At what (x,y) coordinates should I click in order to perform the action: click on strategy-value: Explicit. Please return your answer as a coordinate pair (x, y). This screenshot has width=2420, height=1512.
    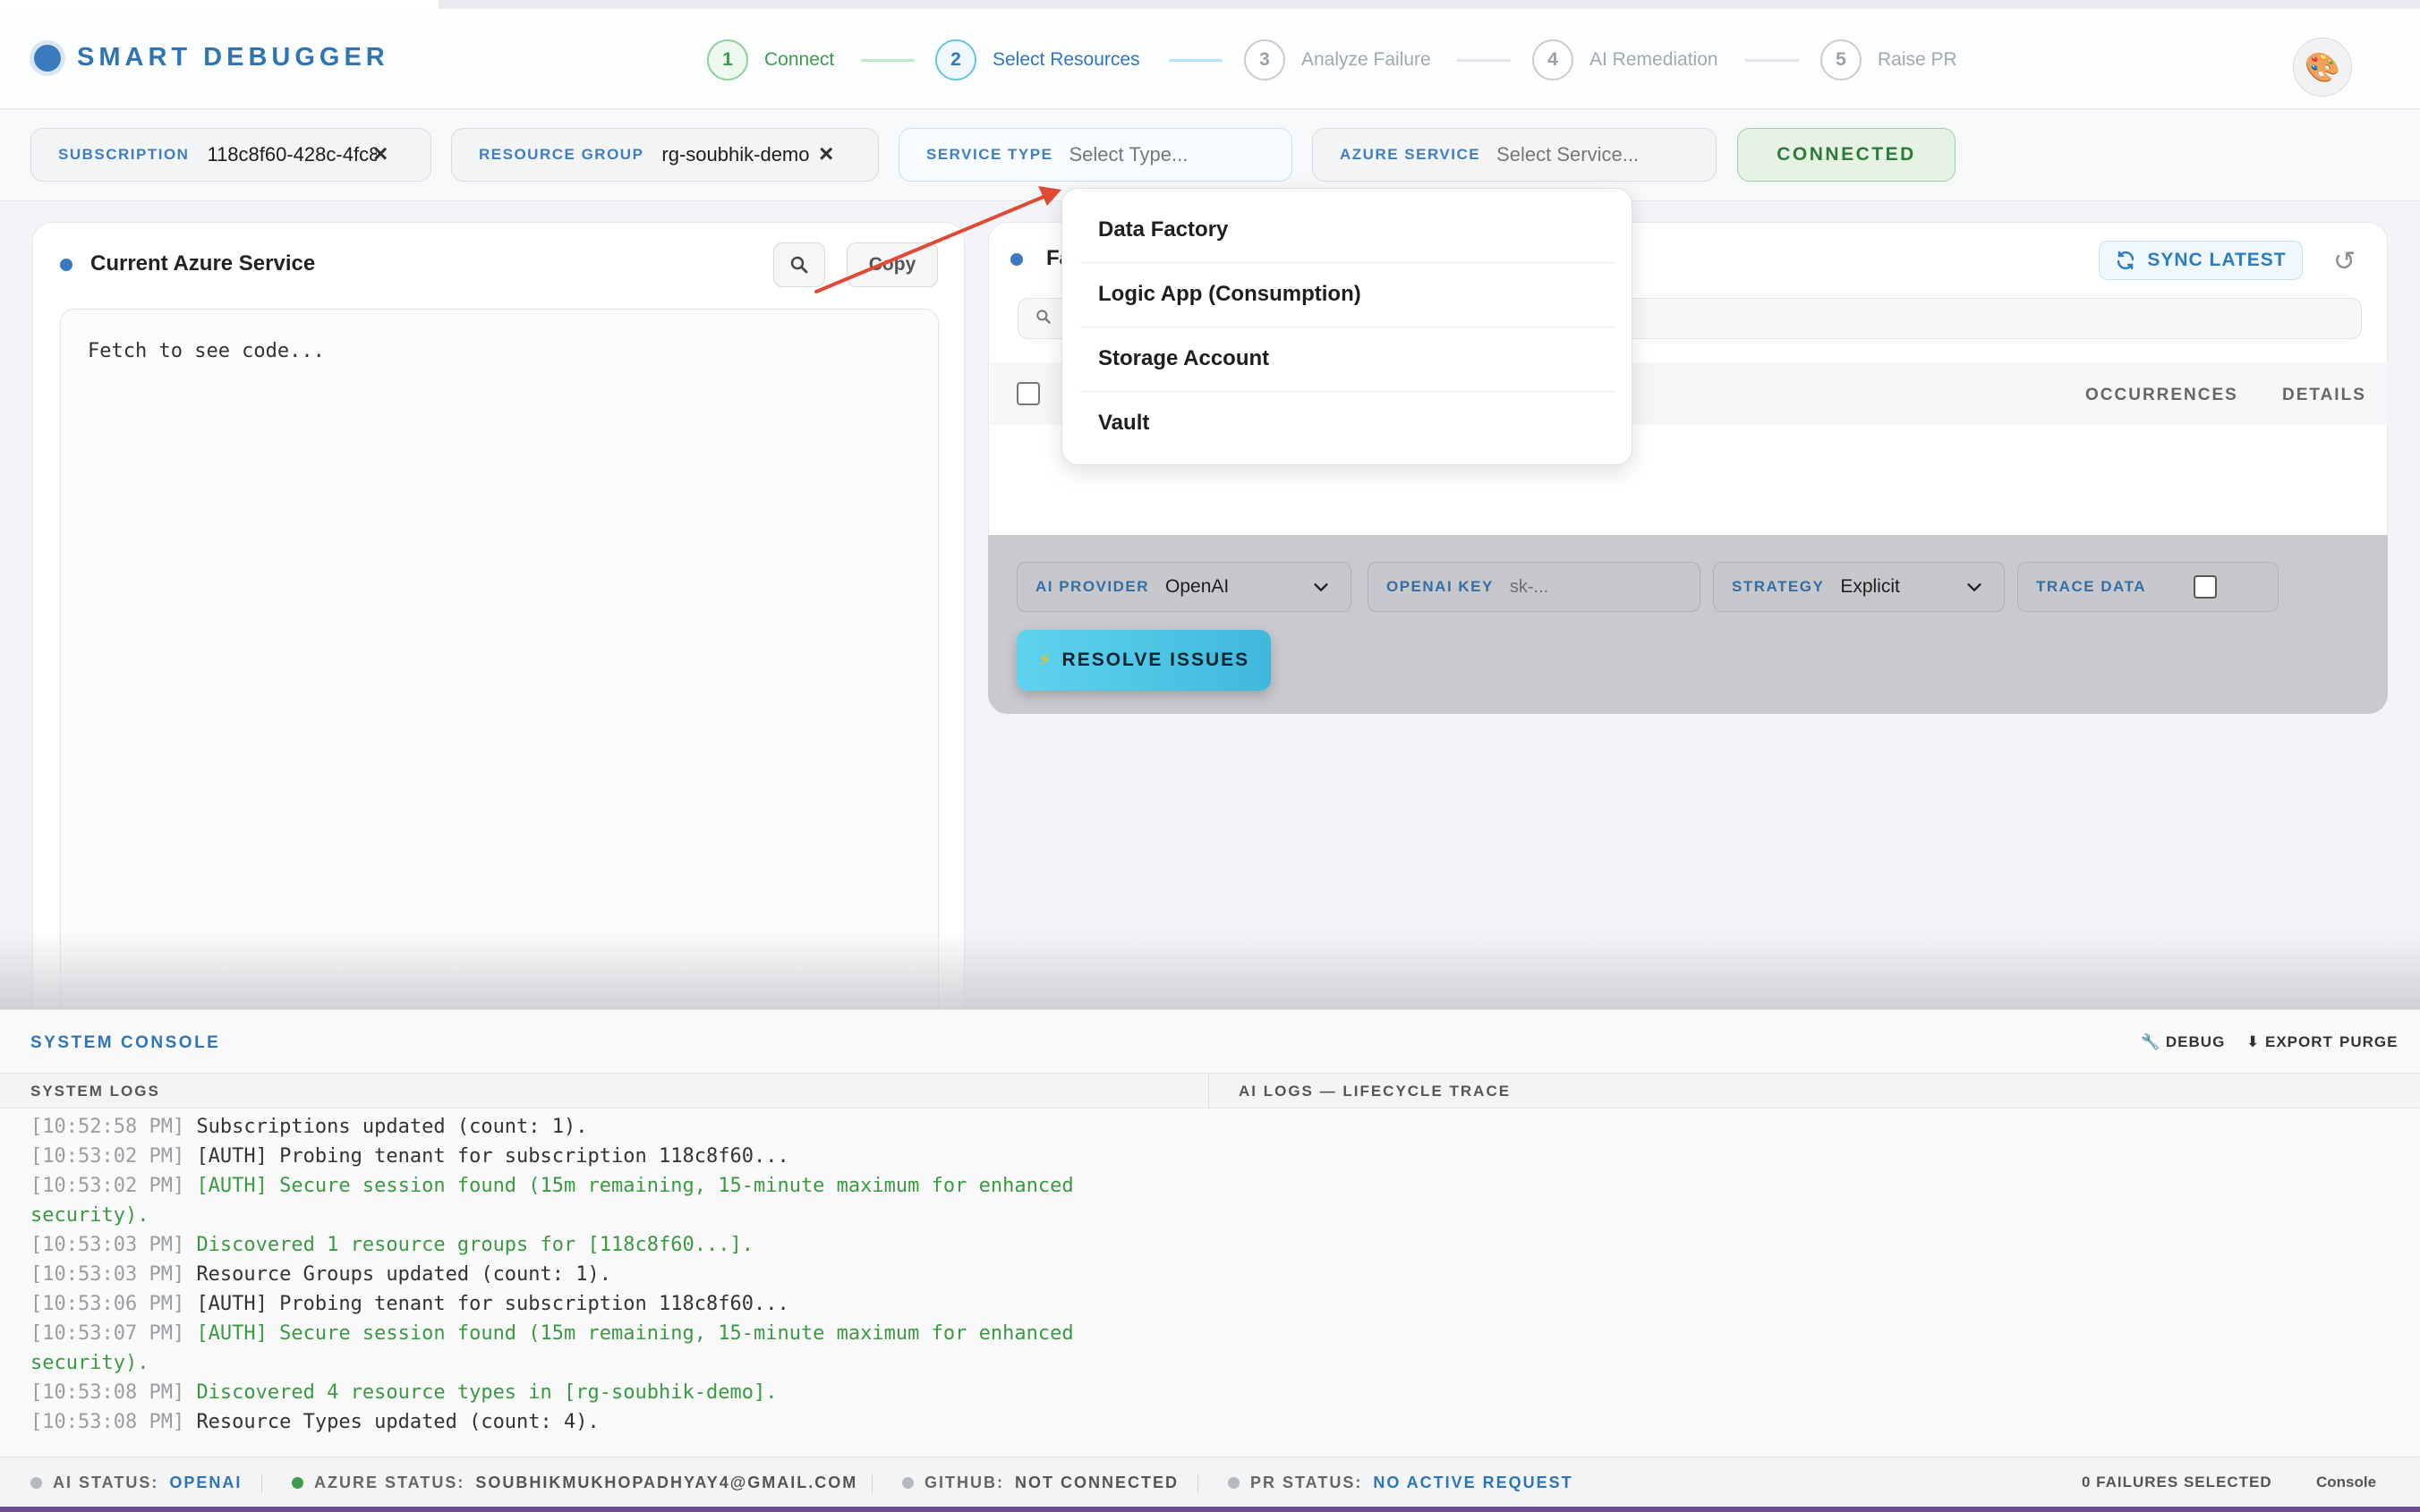
    Looking at the image, I should click on (1870, 586).